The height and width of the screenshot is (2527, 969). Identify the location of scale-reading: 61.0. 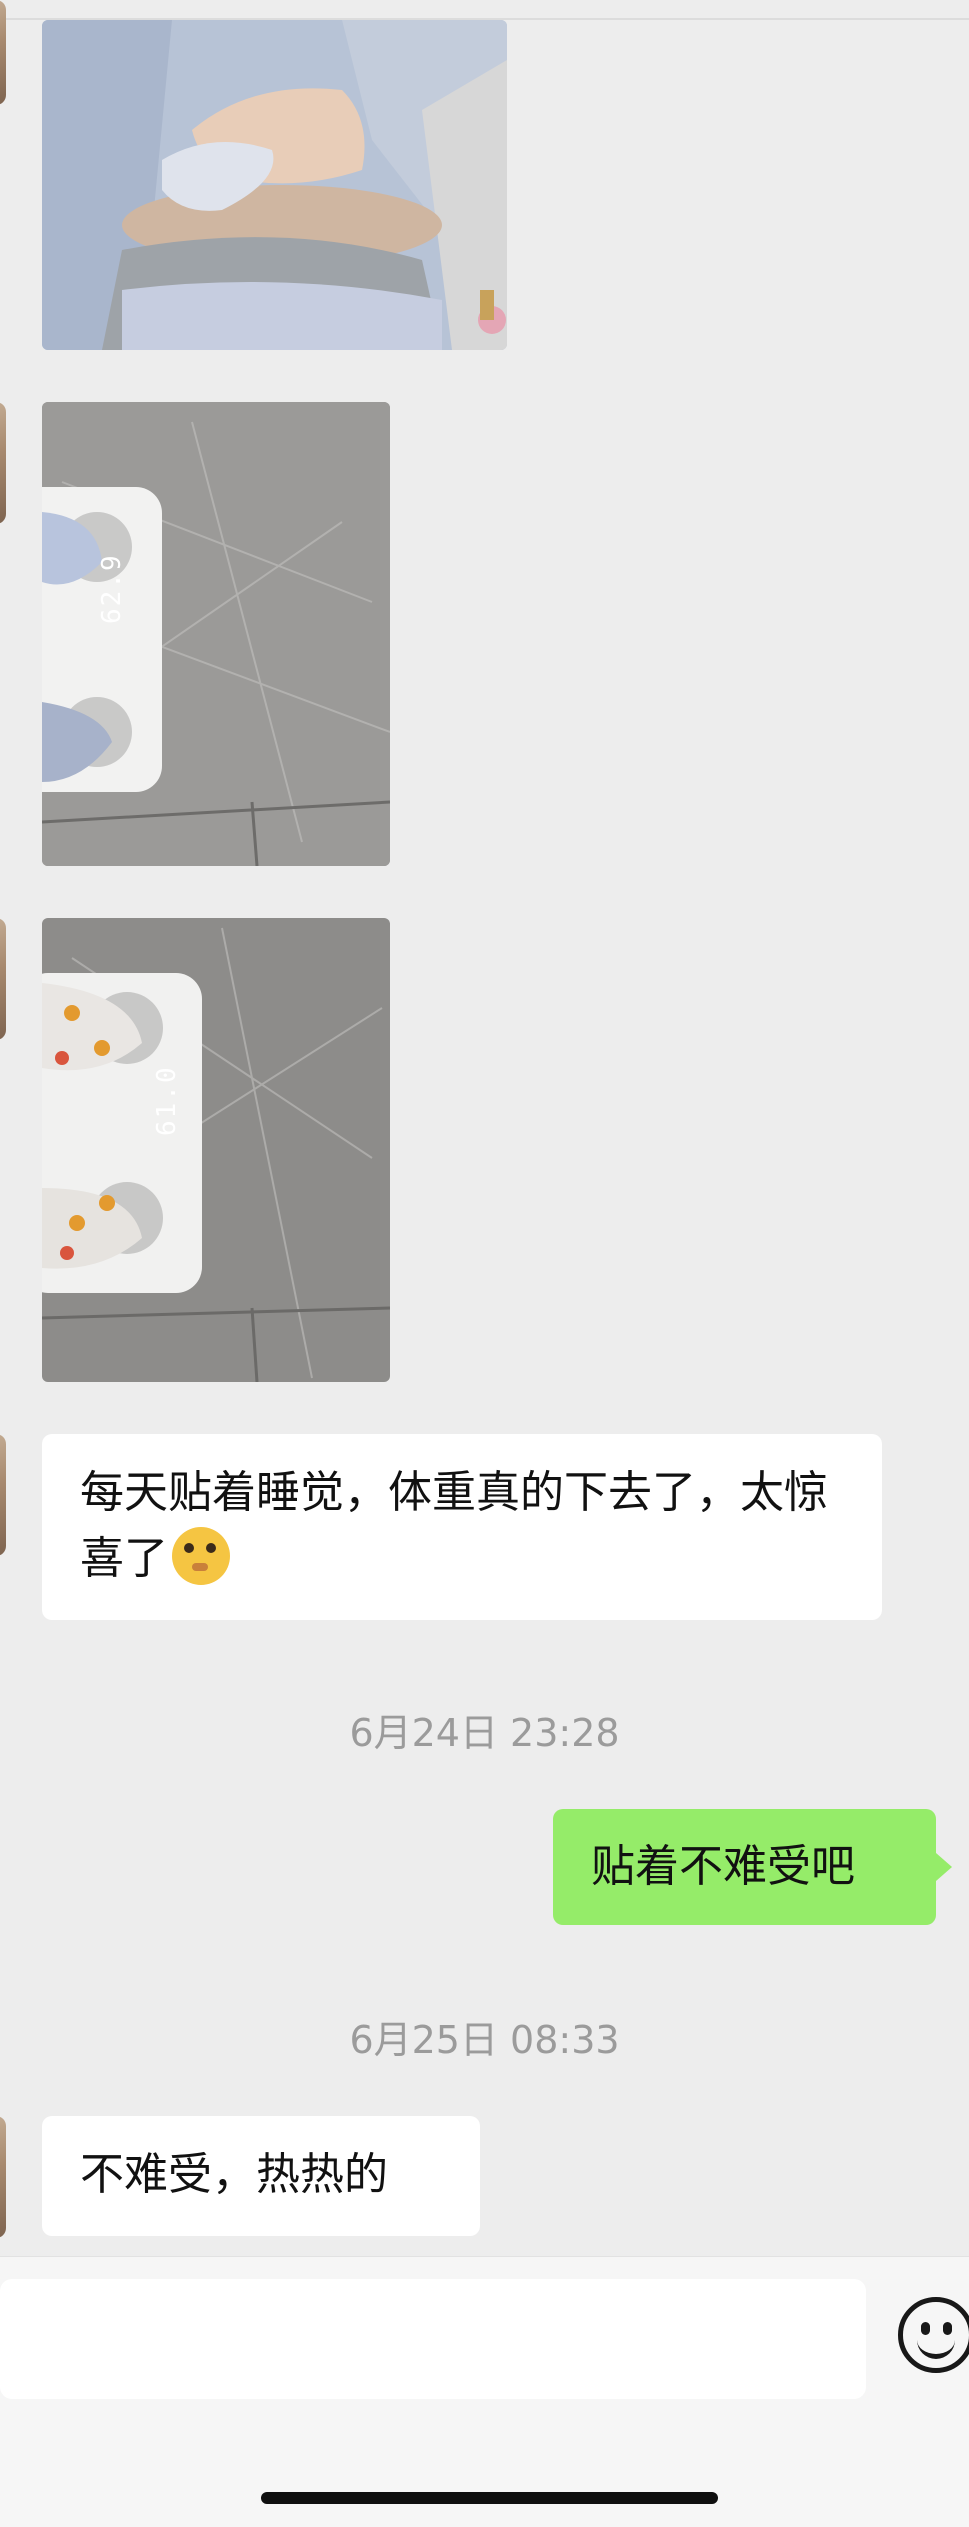
(167, 1100).